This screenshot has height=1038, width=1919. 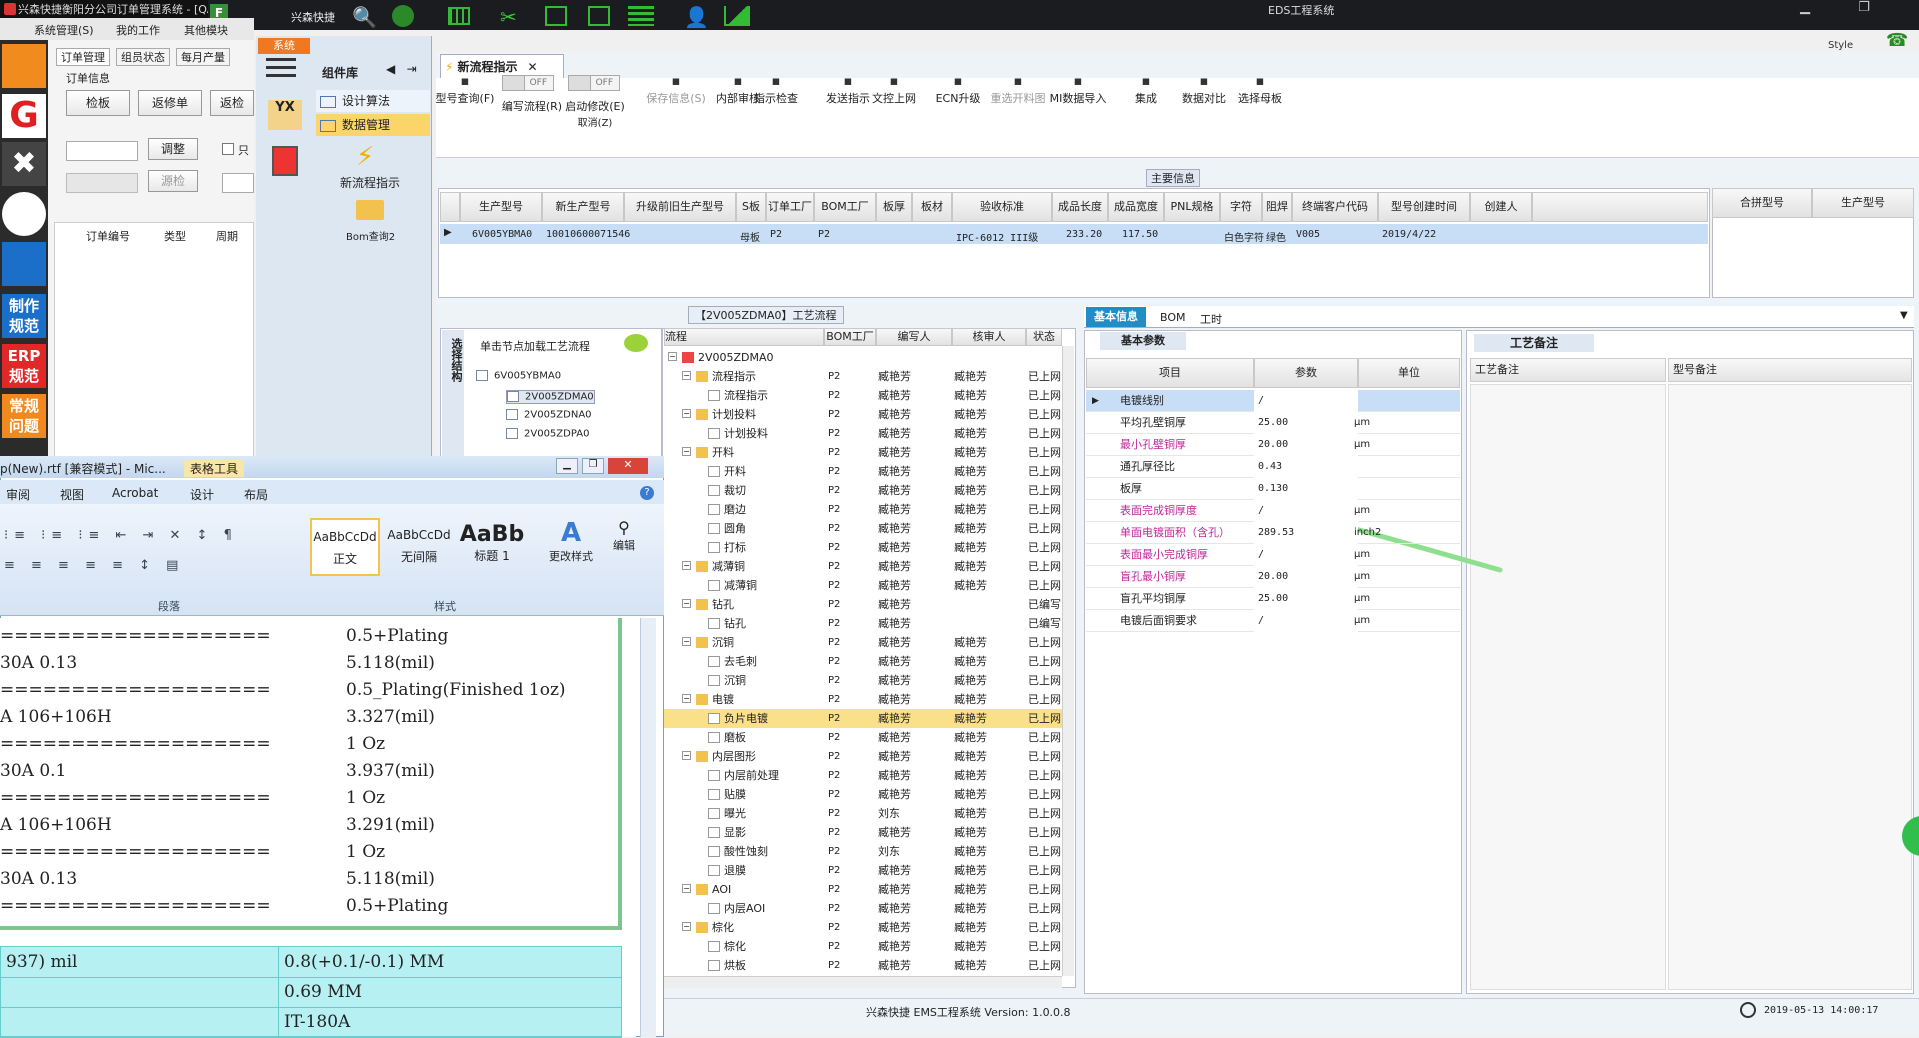 I want to click on lib-item-data-mgmt: 数据管理, so click(x=373, y=125).